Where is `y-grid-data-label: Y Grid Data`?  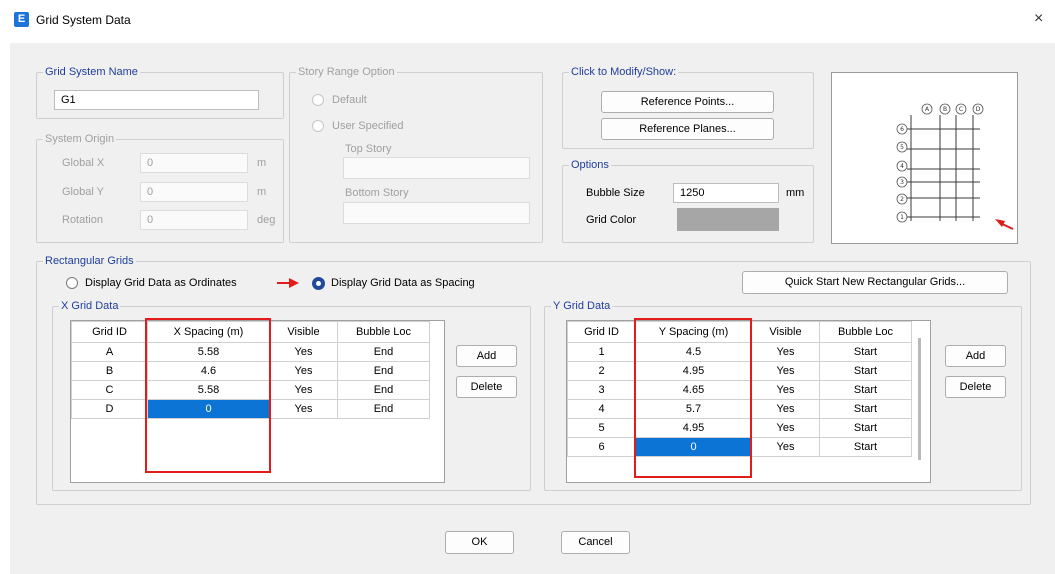
y-grid-data-label: Y Grid Data is located at coordinates (582, 306).